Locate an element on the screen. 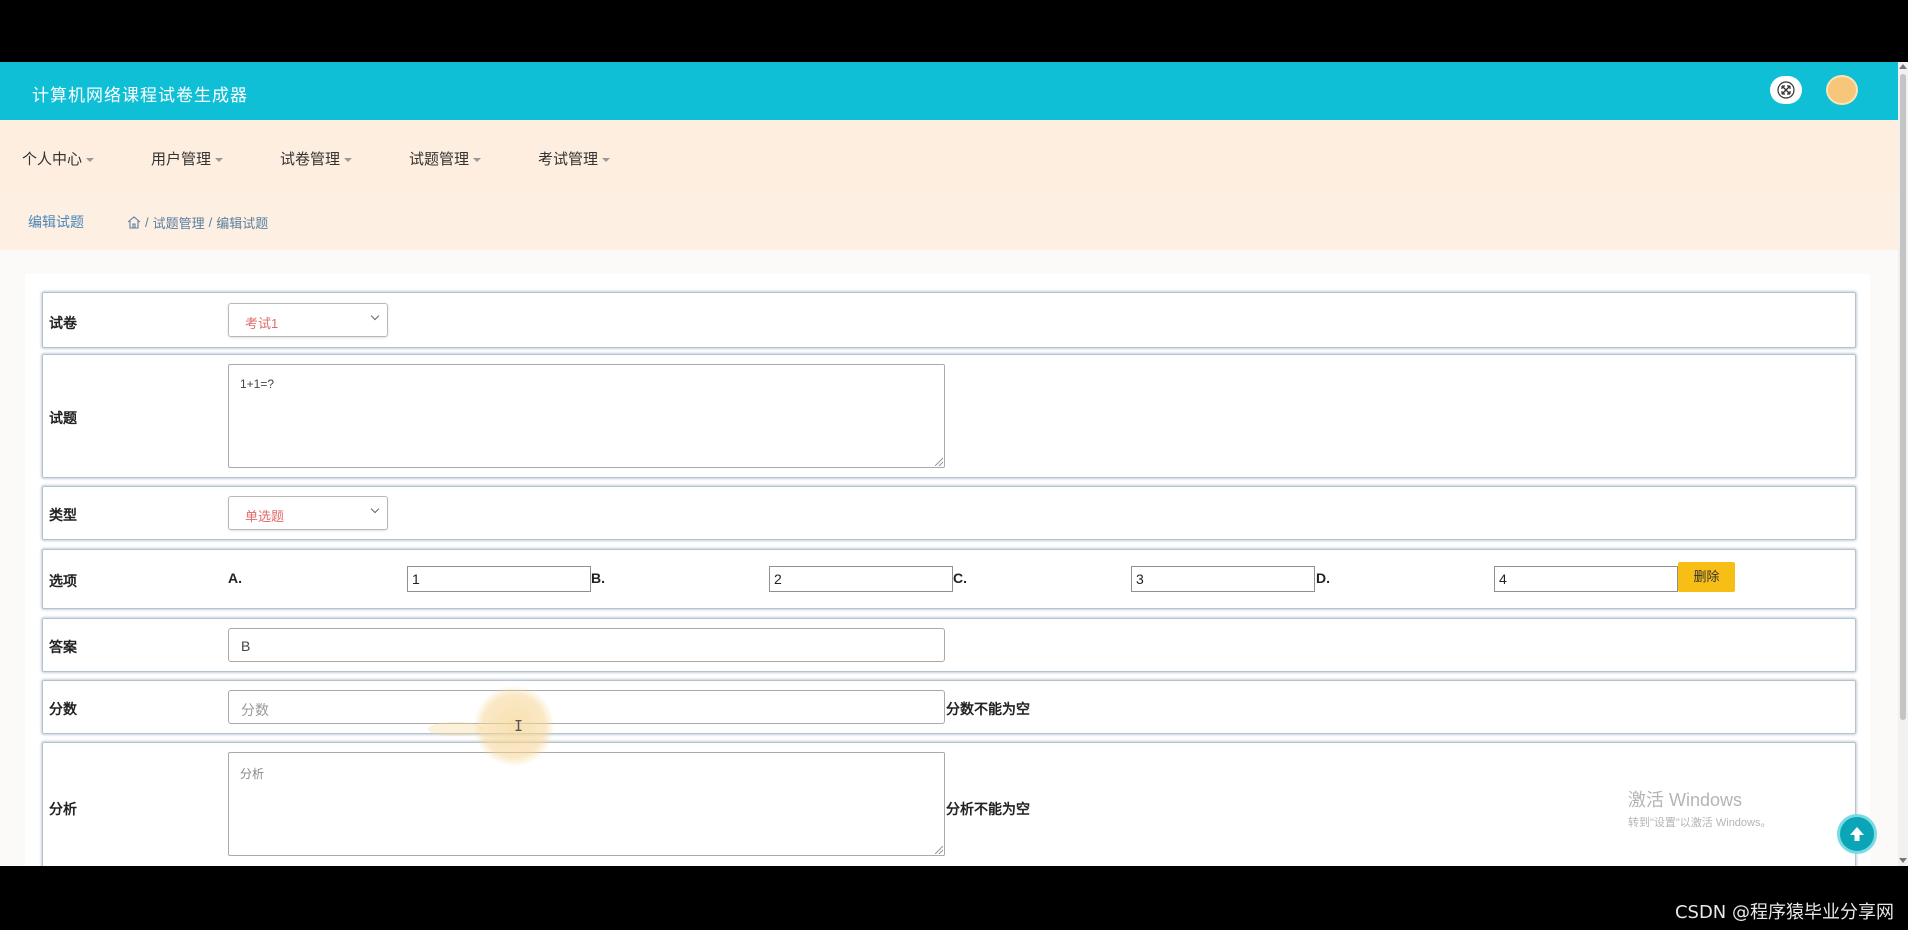 The width and height of the screenshot is (1908, 930). form-row-question: 试题 1+1=? is located at coordinates (949, 416).